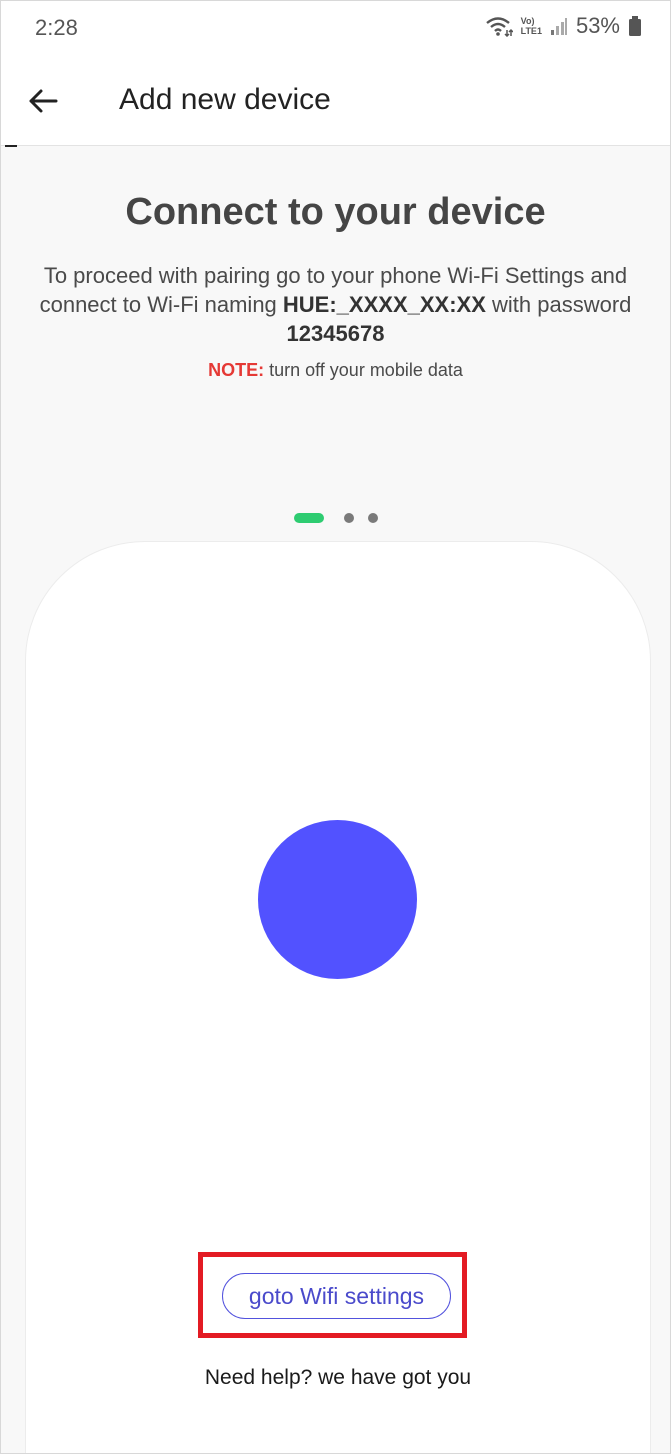 Image resolution: width=671 pixels, height=1454 pixels. What do you see at coordinates (597, 25) in the screenshot?
I see `battery-percent: 53%` at bounding box center [597, 25].